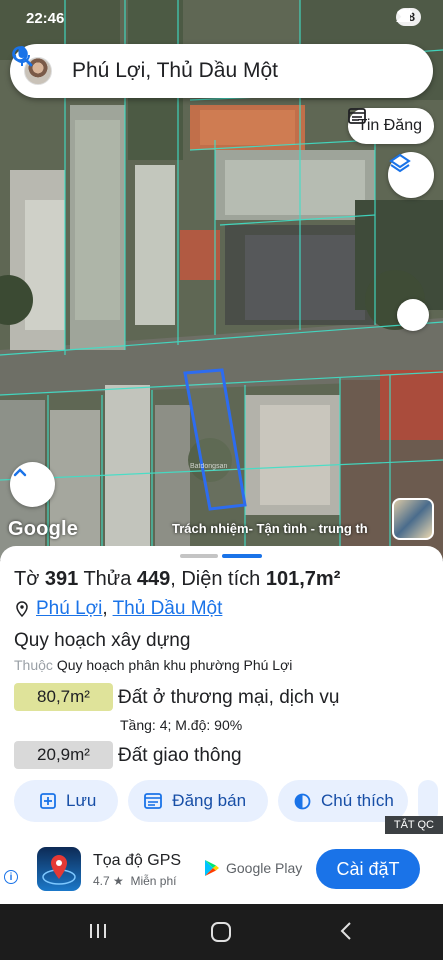 This screenshot has height=960, width=443. I want to click on city-link: Thủ Dầu Một, so click(168, 608).